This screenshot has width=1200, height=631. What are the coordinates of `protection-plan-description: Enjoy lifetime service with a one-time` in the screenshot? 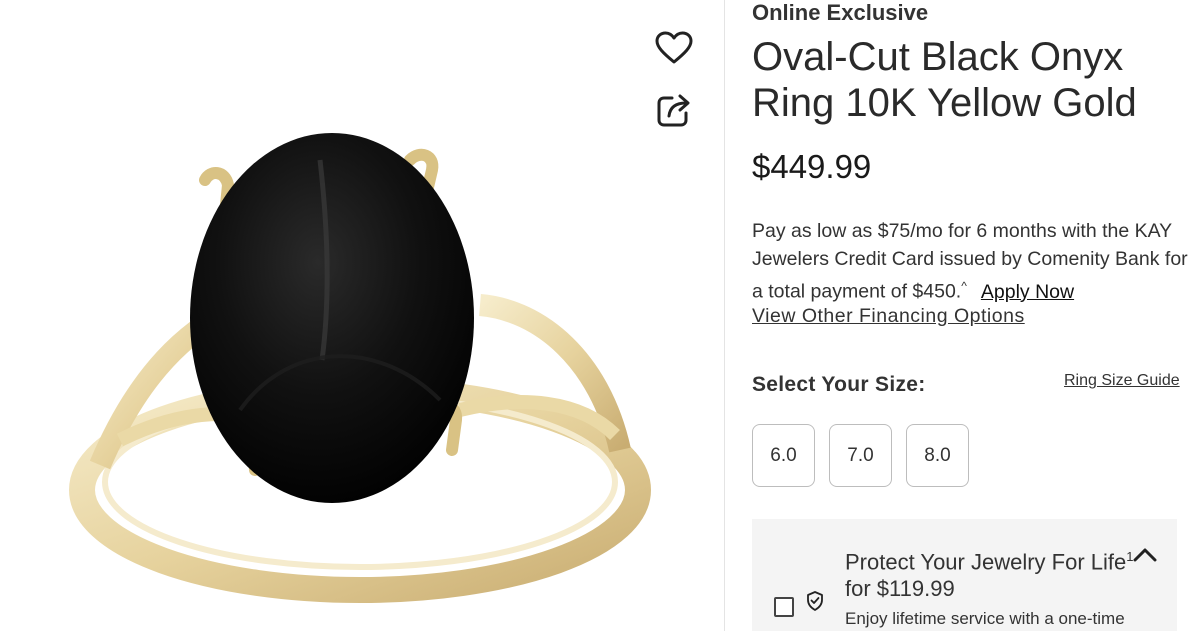 It's located at (985, 618).